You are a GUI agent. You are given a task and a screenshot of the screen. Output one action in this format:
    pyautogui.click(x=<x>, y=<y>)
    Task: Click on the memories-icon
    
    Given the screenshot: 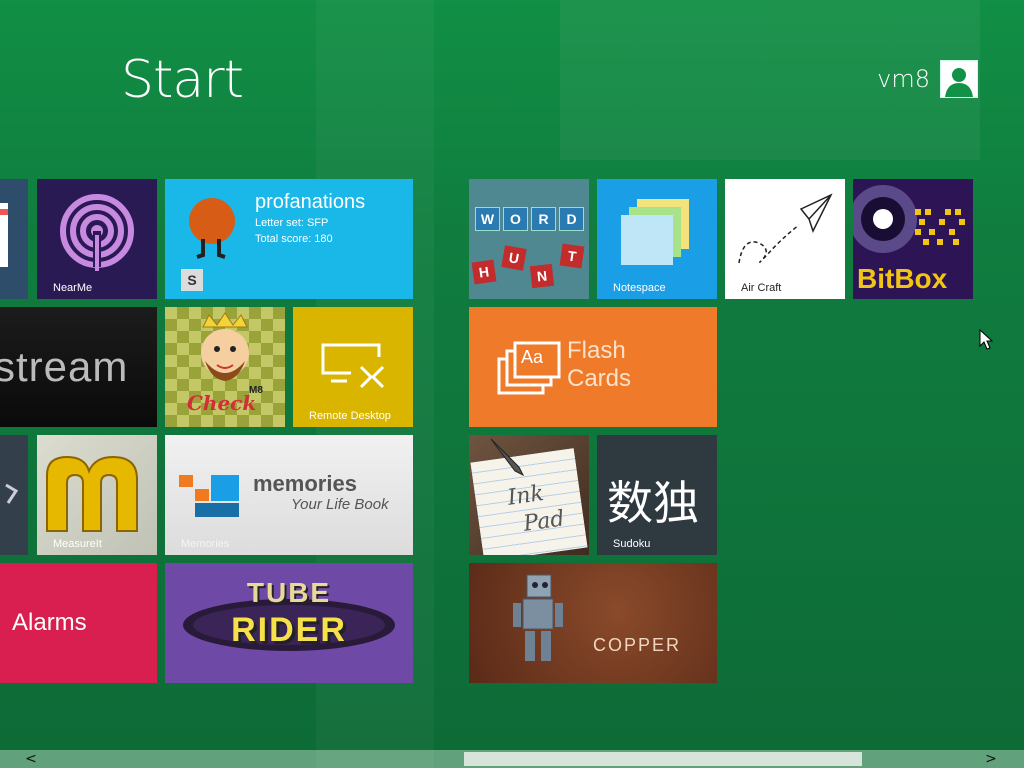 What is the action you would take?
    pyautogui.click(x=211, y=497)
    